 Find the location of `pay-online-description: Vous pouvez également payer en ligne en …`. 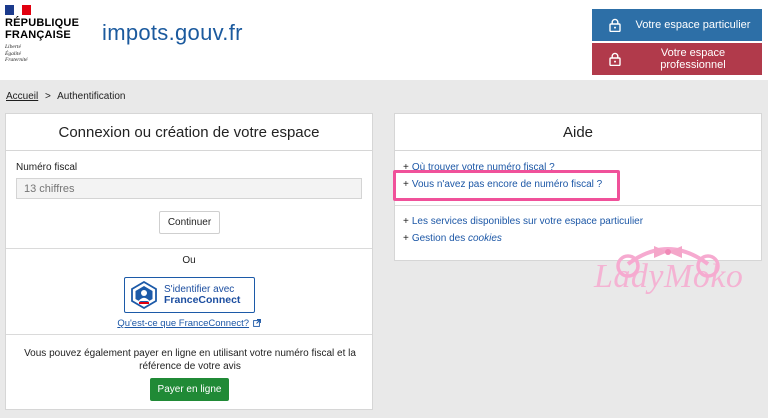

pay-online-description: Vous pouvez également payer en ligne en … is located at coordinates (190, 360).